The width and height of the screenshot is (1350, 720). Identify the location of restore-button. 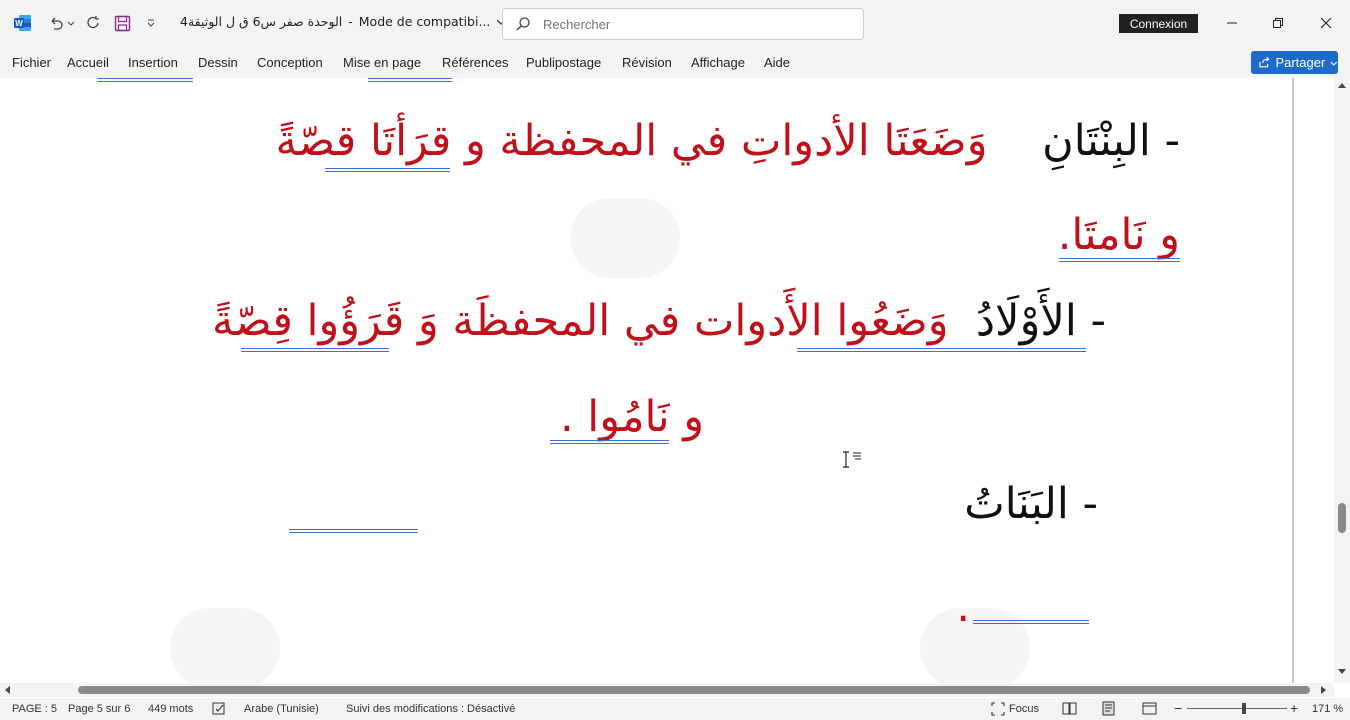
(1278, 23).